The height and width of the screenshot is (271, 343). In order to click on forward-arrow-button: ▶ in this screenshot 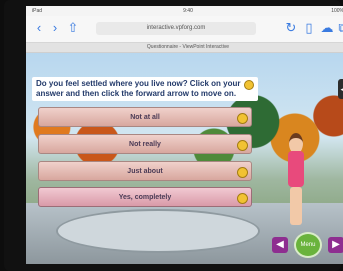, I will do `click(335, 245)`.